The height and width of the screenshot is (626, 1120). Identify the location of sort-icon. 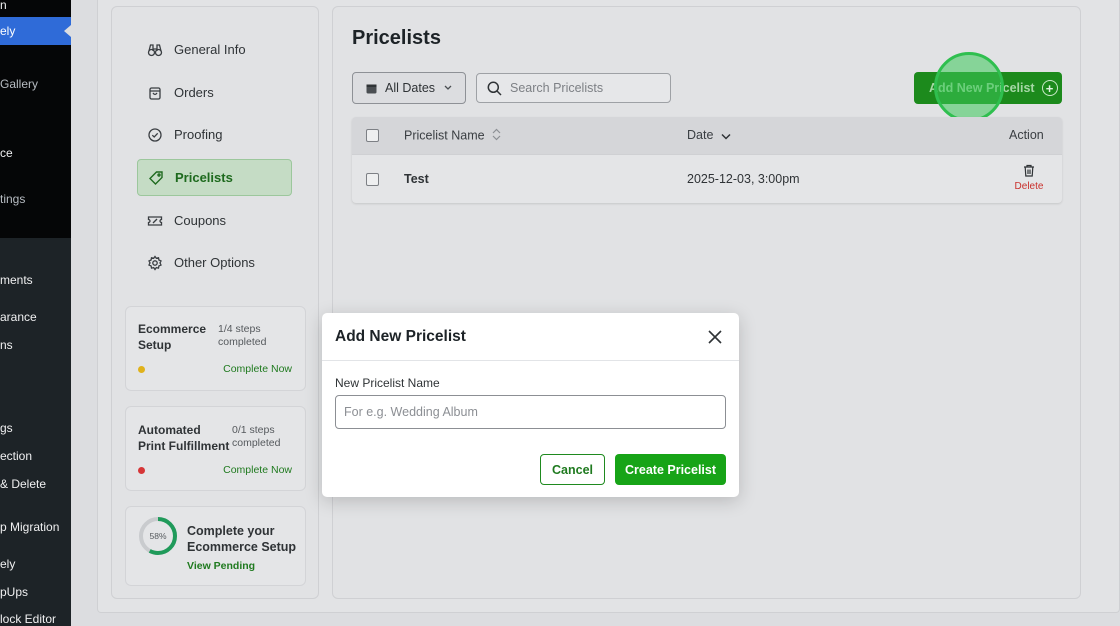
(496, 136).